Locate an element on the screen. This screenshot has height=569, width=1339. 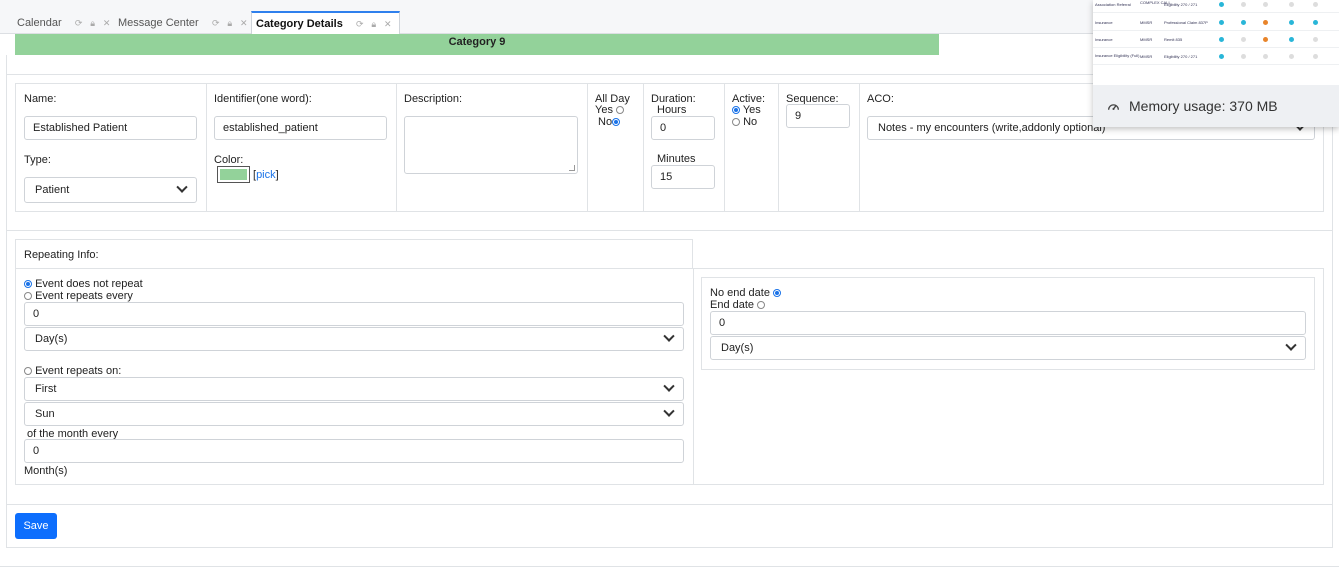
tab-category-details: Category Details ⟳ 🔒︎ ✕ is located at coordinates (325, 23).